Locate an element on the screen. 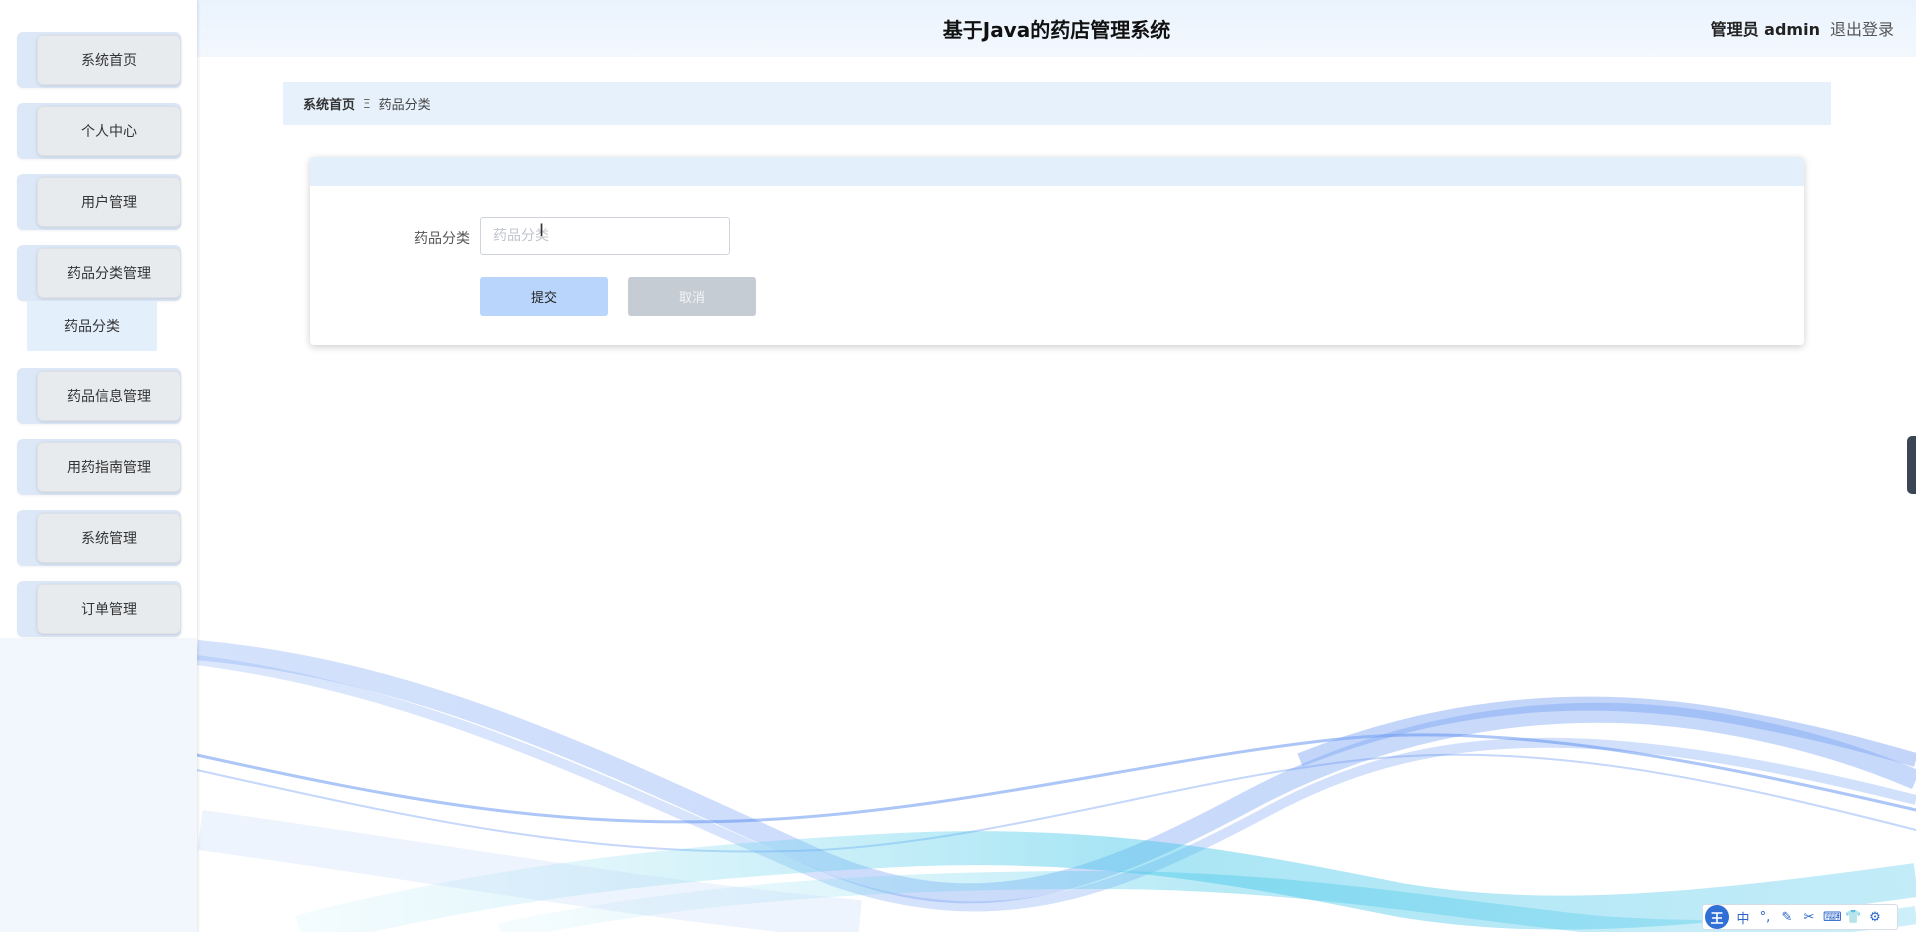 The width and height of the screenshot is (1916, 932). sidebar-item-drug-category-management: 药品分类管理 is located at coordinates (99, 273).